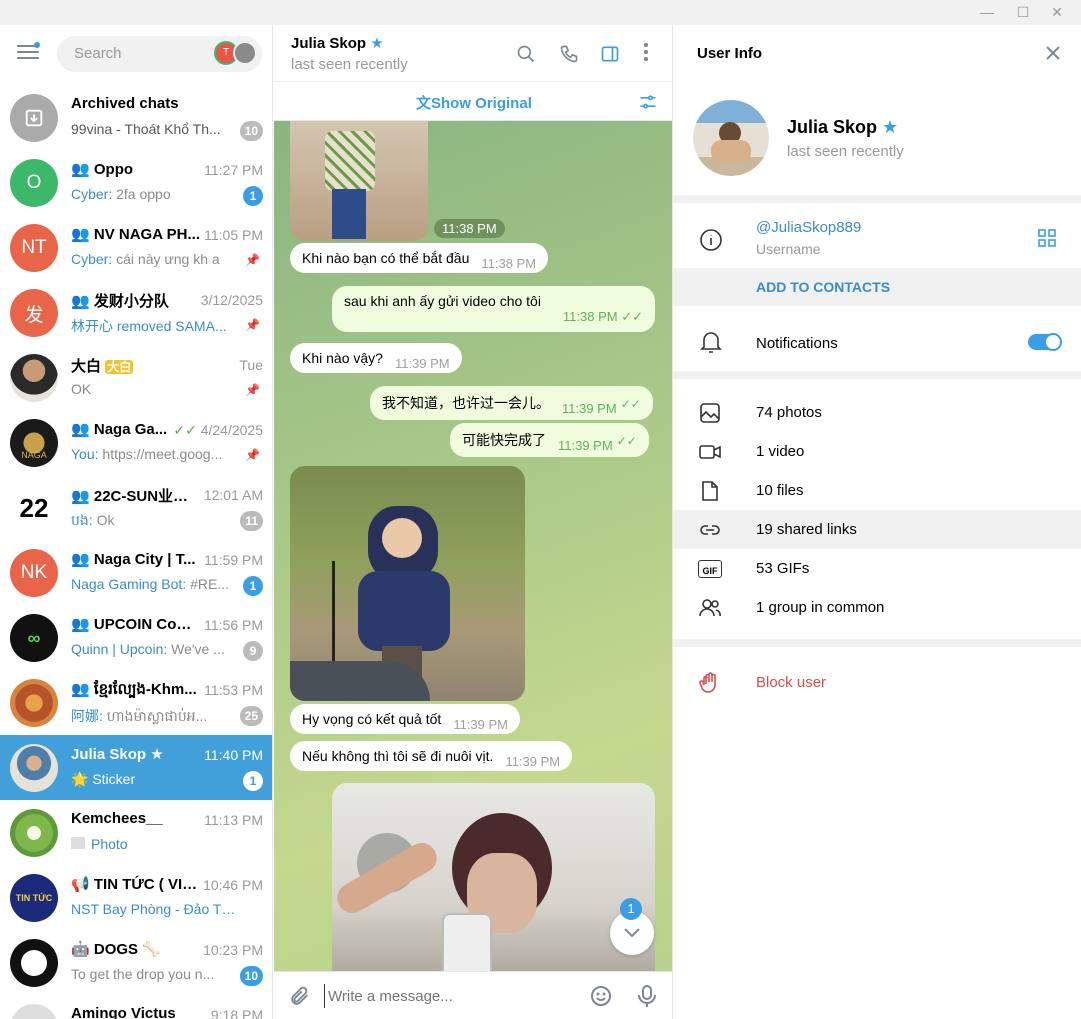 The image size is (1081, 1019). What do you see at coordinates (153, 844) in the screenshot?
I see `chat-preview: Photo` at bounding box center [153, 844].